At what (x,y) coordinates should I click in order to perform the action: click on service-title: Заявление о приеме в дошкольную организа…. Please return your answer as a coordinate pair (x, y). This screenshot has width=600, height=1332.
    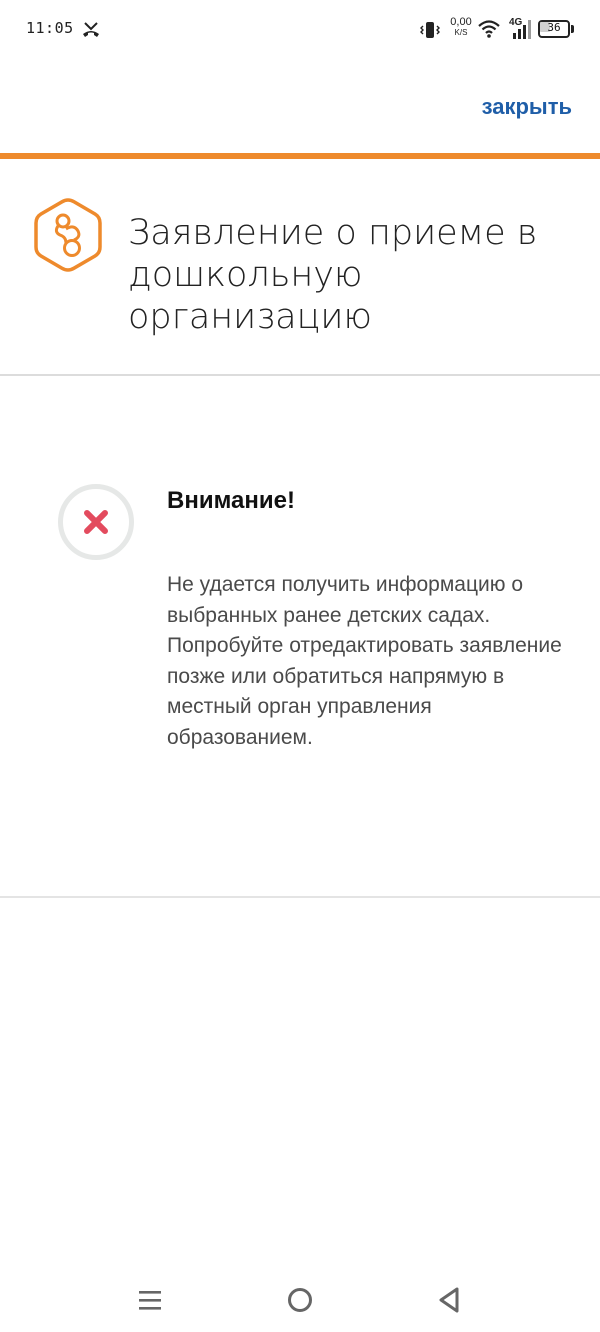
    Looking at the image, I should click on (333, 275).